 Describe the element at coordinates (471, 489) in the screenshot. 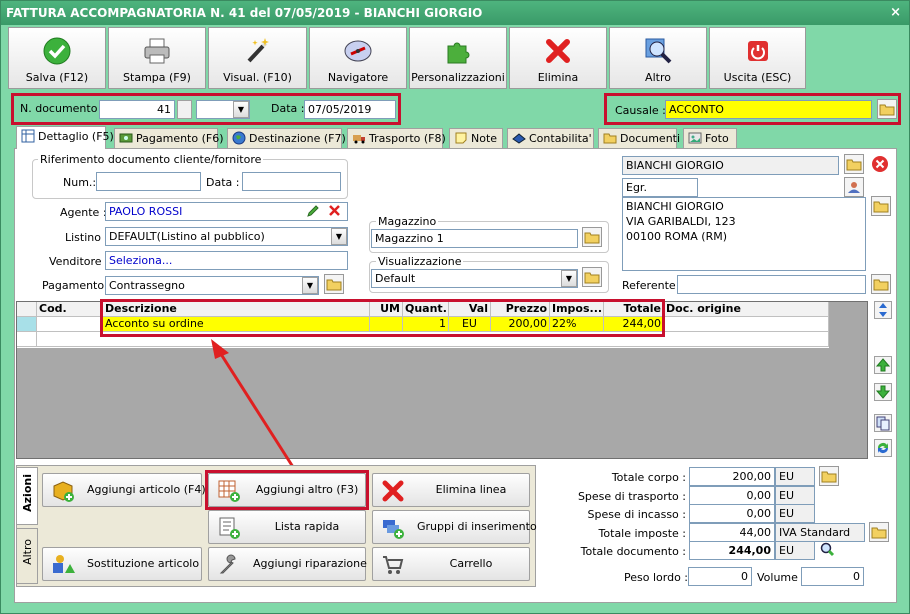

I see `delete-line-label: Elimina linea` at that location.